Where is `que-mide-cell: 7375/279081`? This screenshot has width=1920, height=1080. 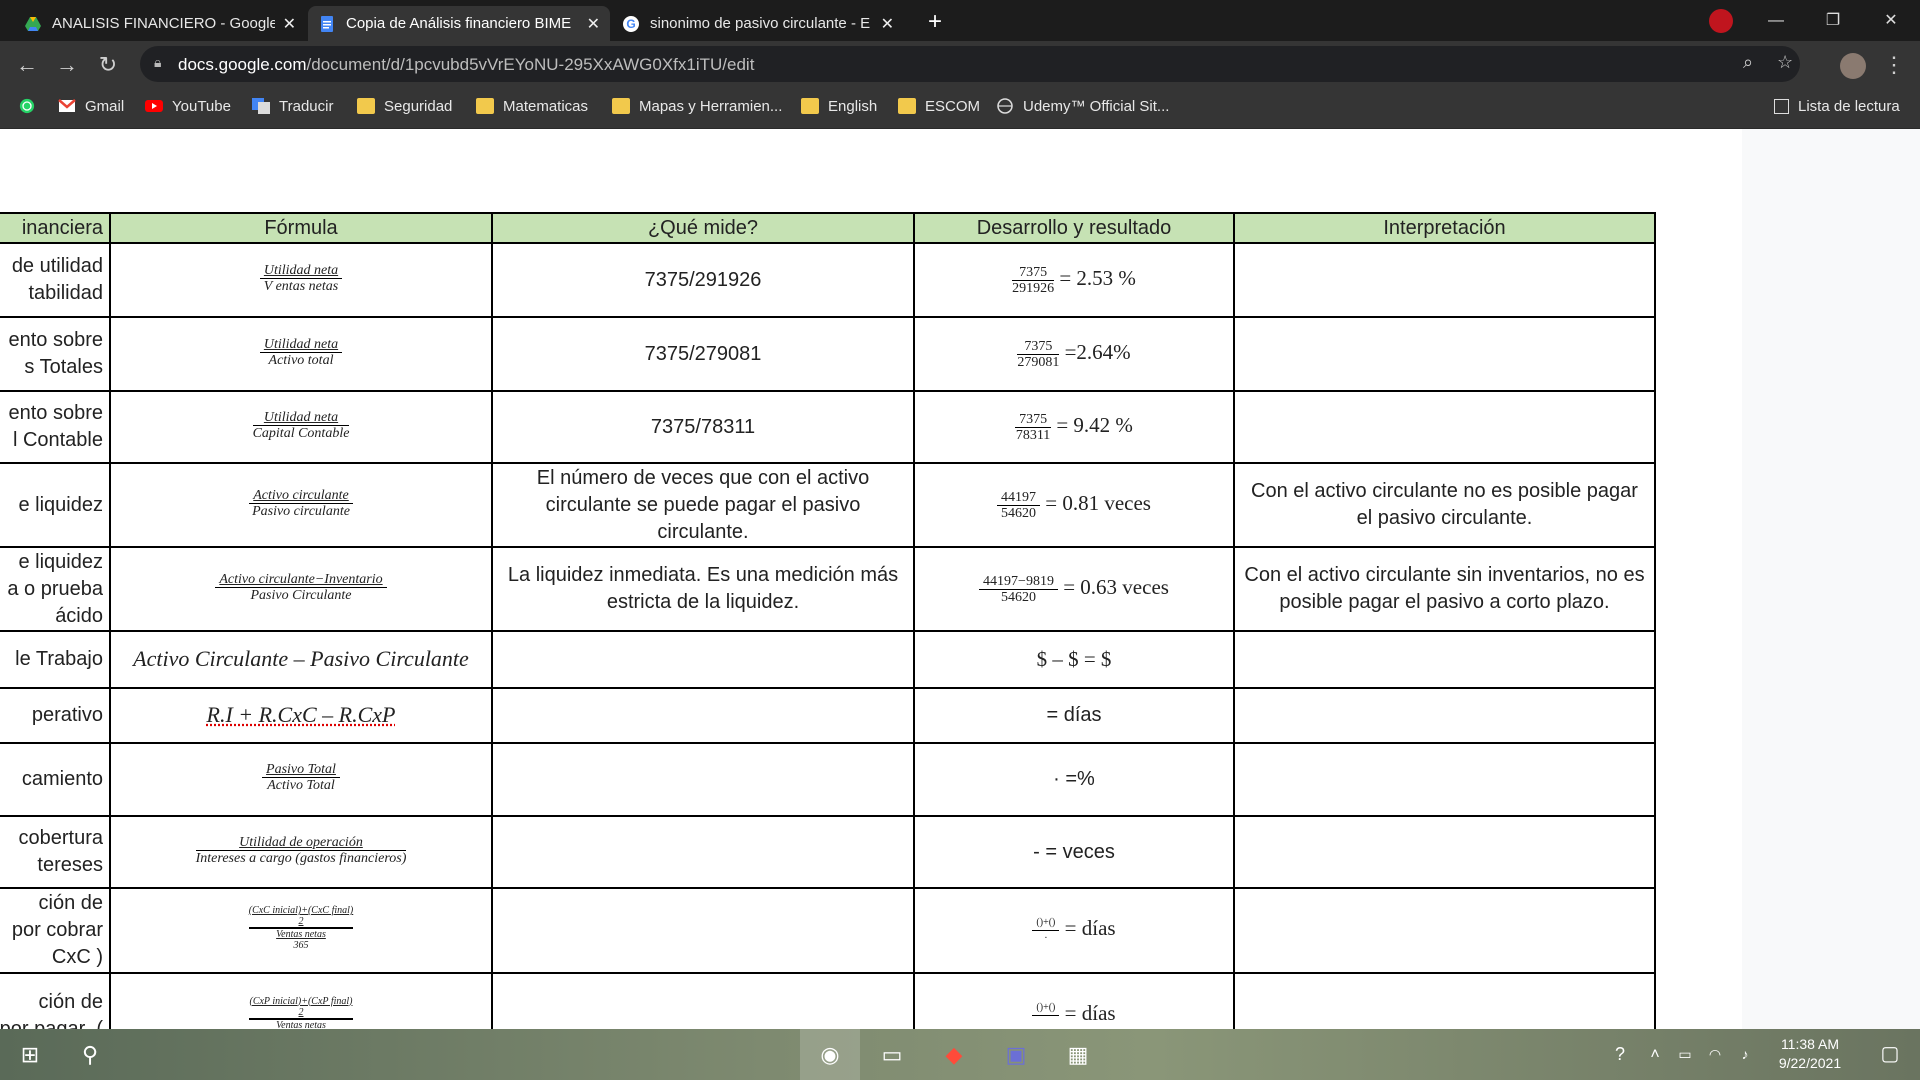
que-mide-cell: 7375/279081 is located at coordinates (703, 354).